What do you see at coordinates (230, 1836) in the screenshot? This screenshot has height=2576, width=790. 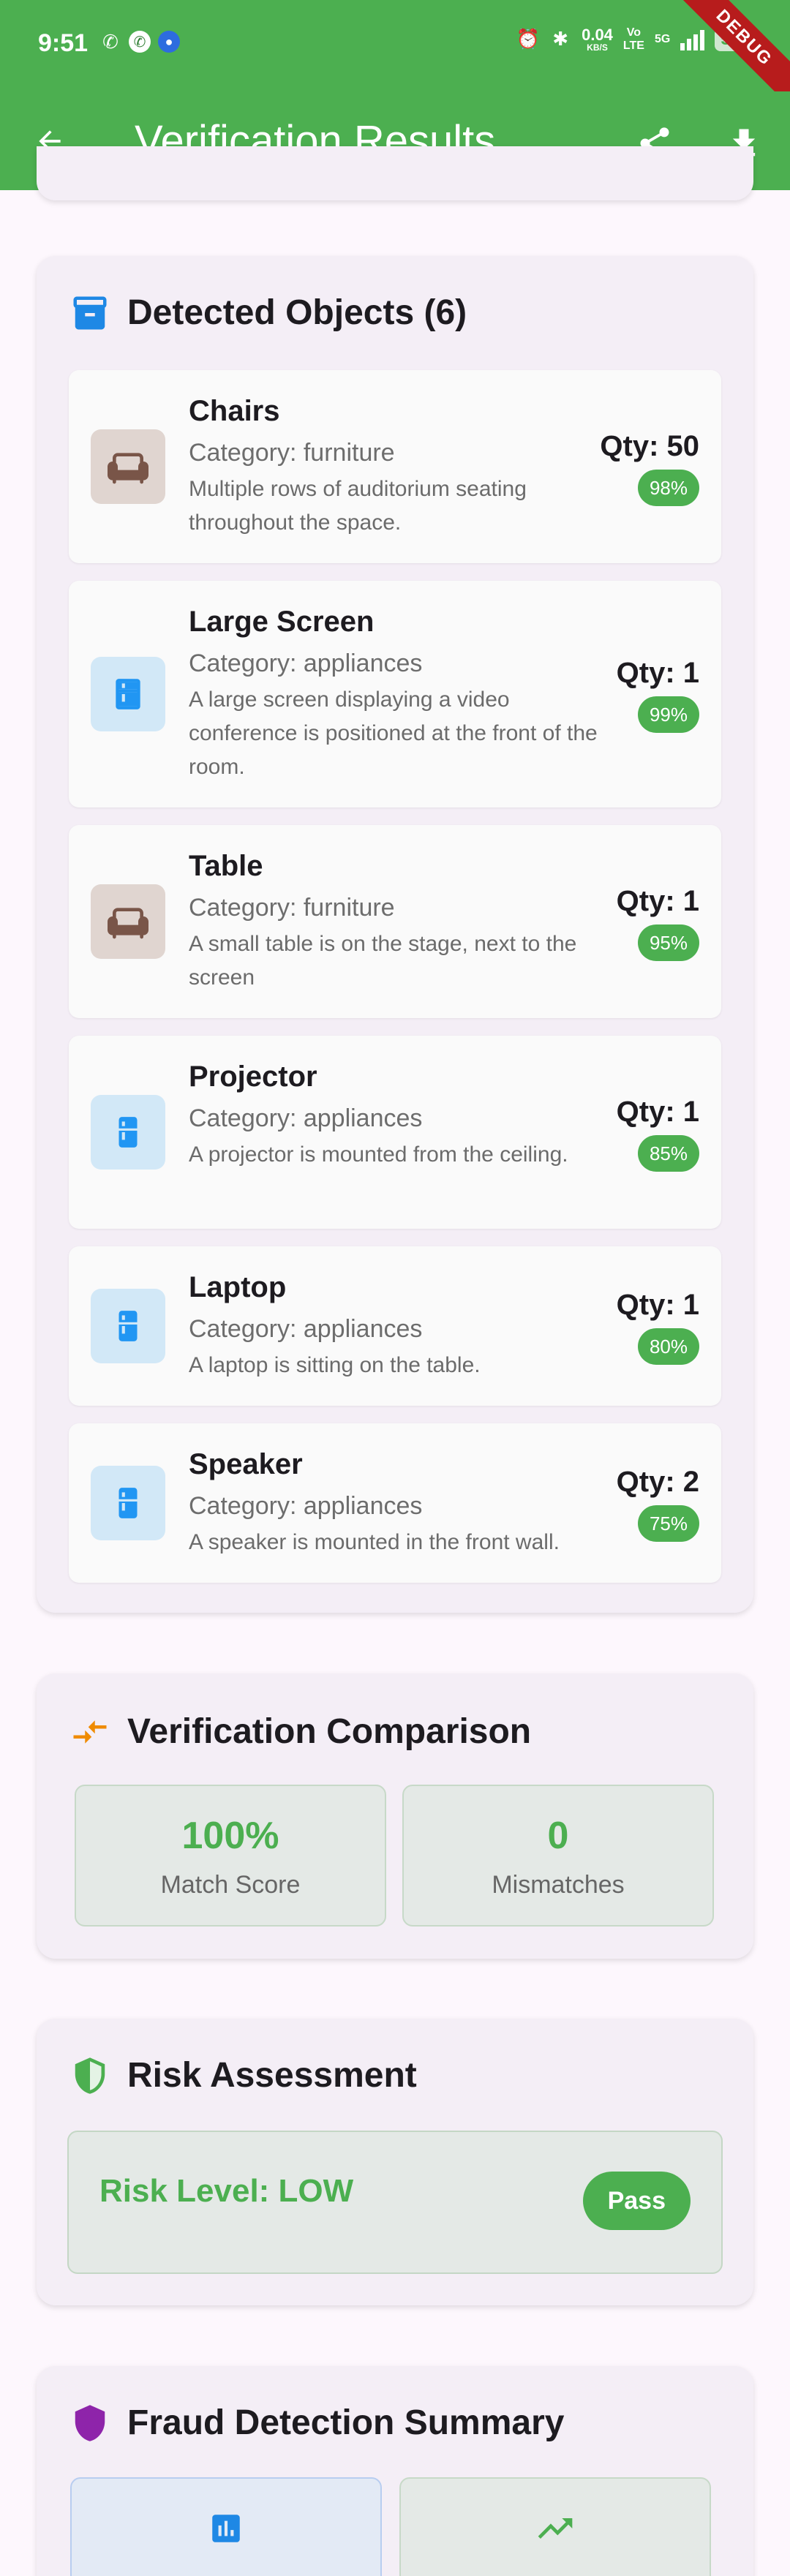 I see `match-score-value: 100%` at bounding box center [230, 1836].